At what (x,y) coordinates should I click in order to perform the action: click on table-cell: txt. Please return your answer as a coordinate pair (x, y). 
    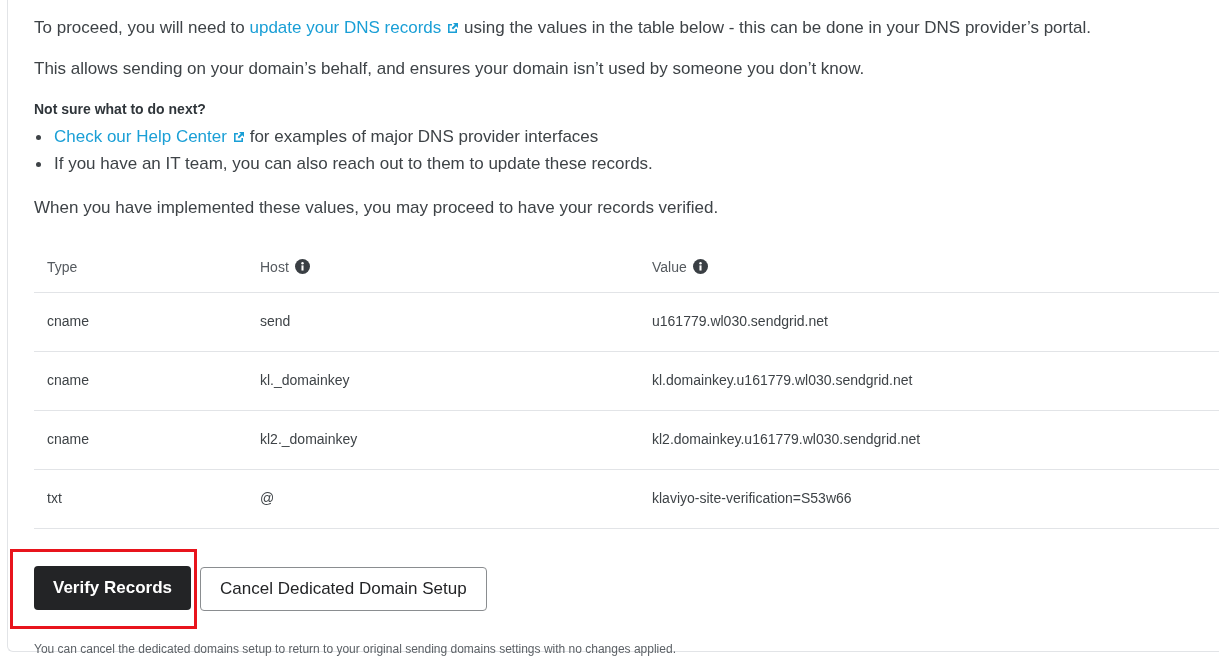
    Looking at the image, I should click on (54, 498).